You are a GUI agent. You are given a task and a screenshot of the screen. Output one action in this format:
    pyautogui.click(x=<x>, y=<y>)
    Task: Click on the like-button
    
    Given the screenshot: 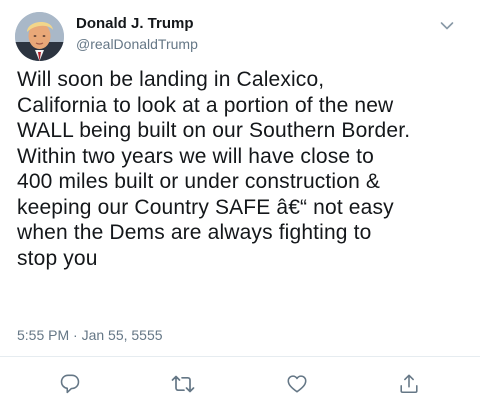 What is the action you would take?
    pyautogui.click(x=297, y=384)
    